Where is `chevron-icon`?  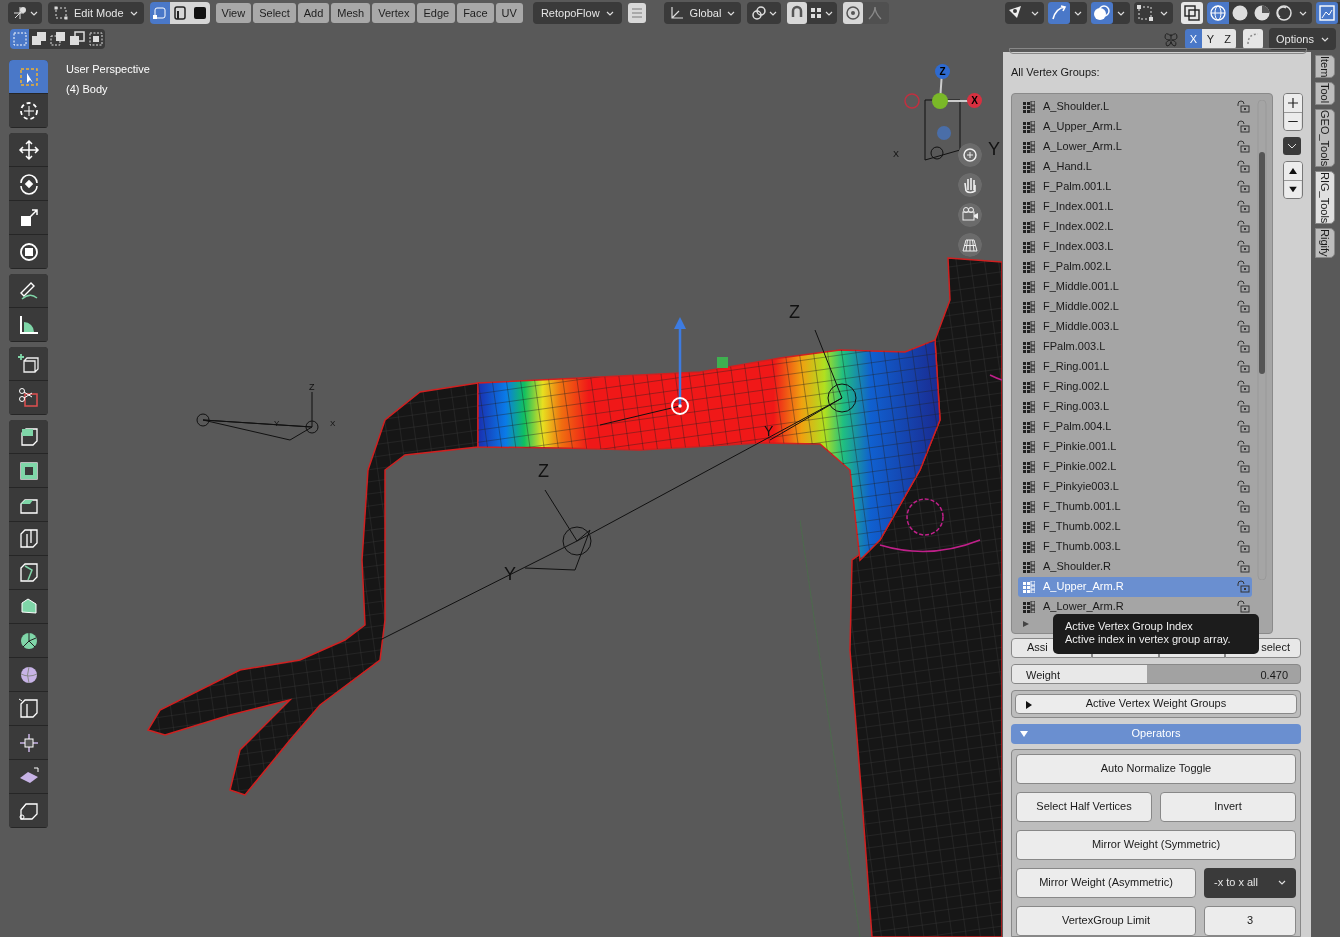
chevron-icon is located at coordinates (1292, 145).